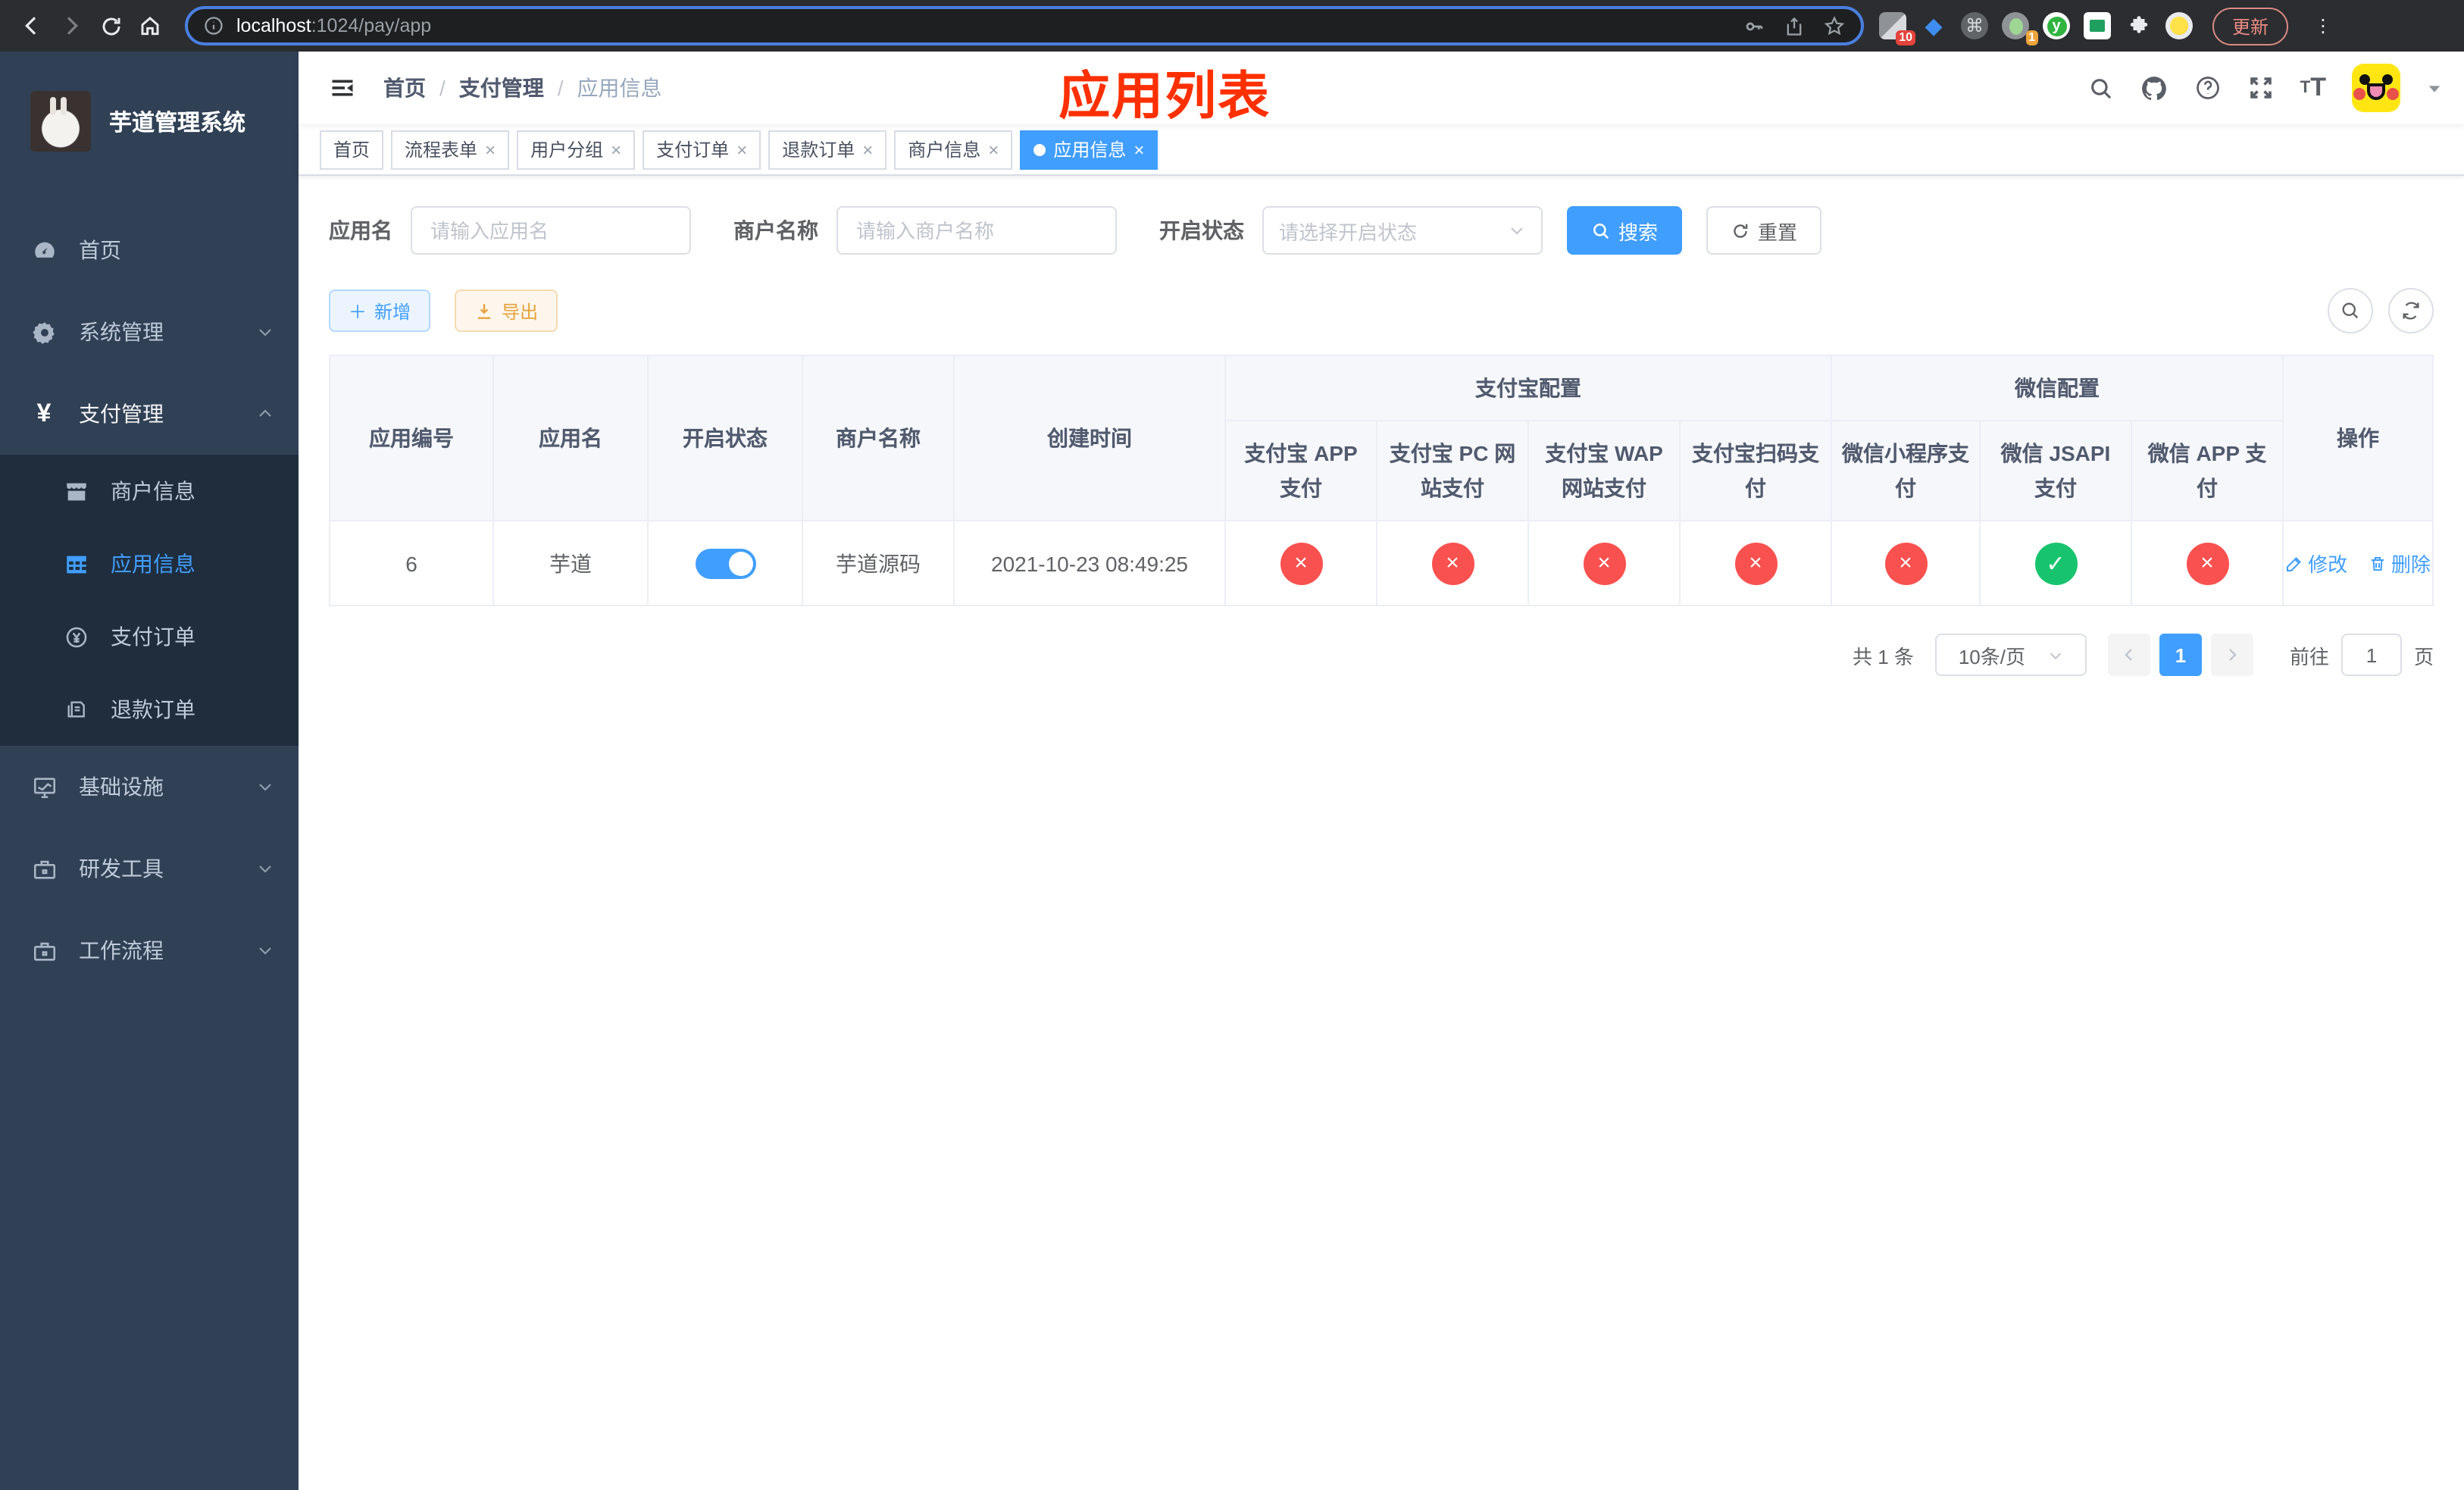  I want to click on merchant-name-input, so click(976, 230).